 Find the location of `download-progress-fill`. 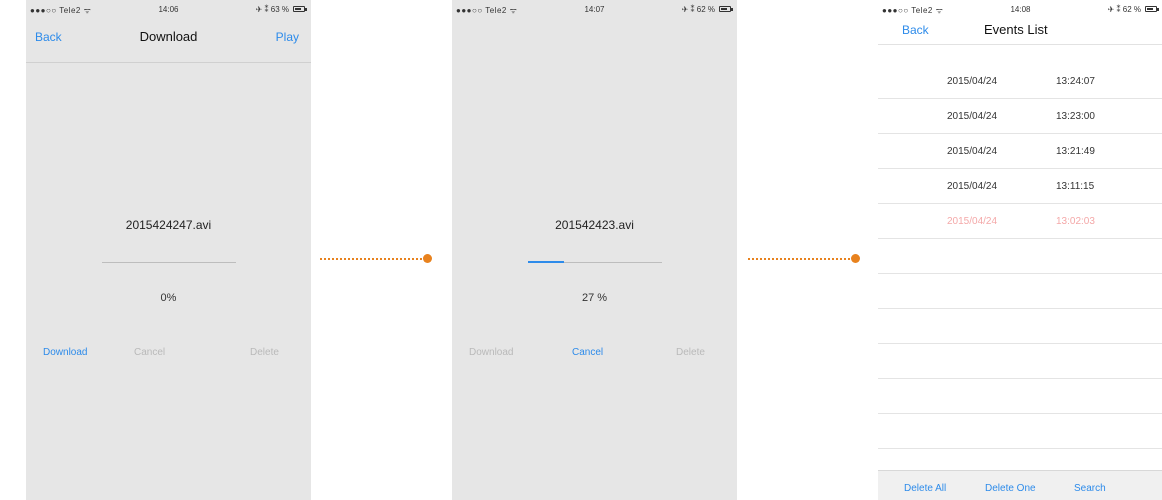

download-progress-fill is located at coordinates (546, 262).